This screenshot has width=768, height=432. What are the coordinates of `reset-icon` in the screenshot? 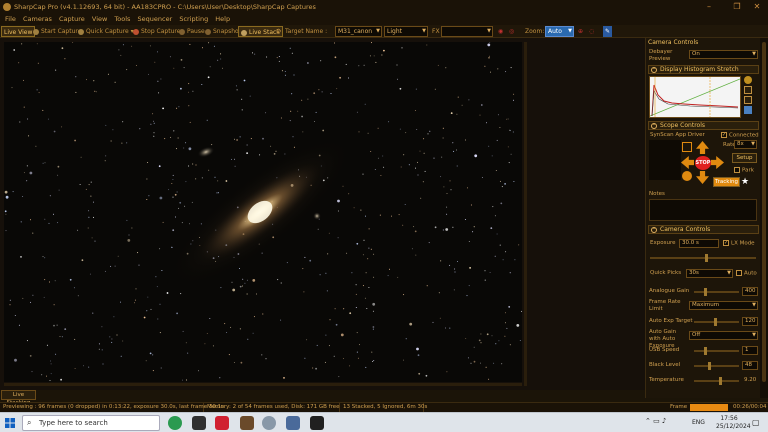 It's located at (748, 90).